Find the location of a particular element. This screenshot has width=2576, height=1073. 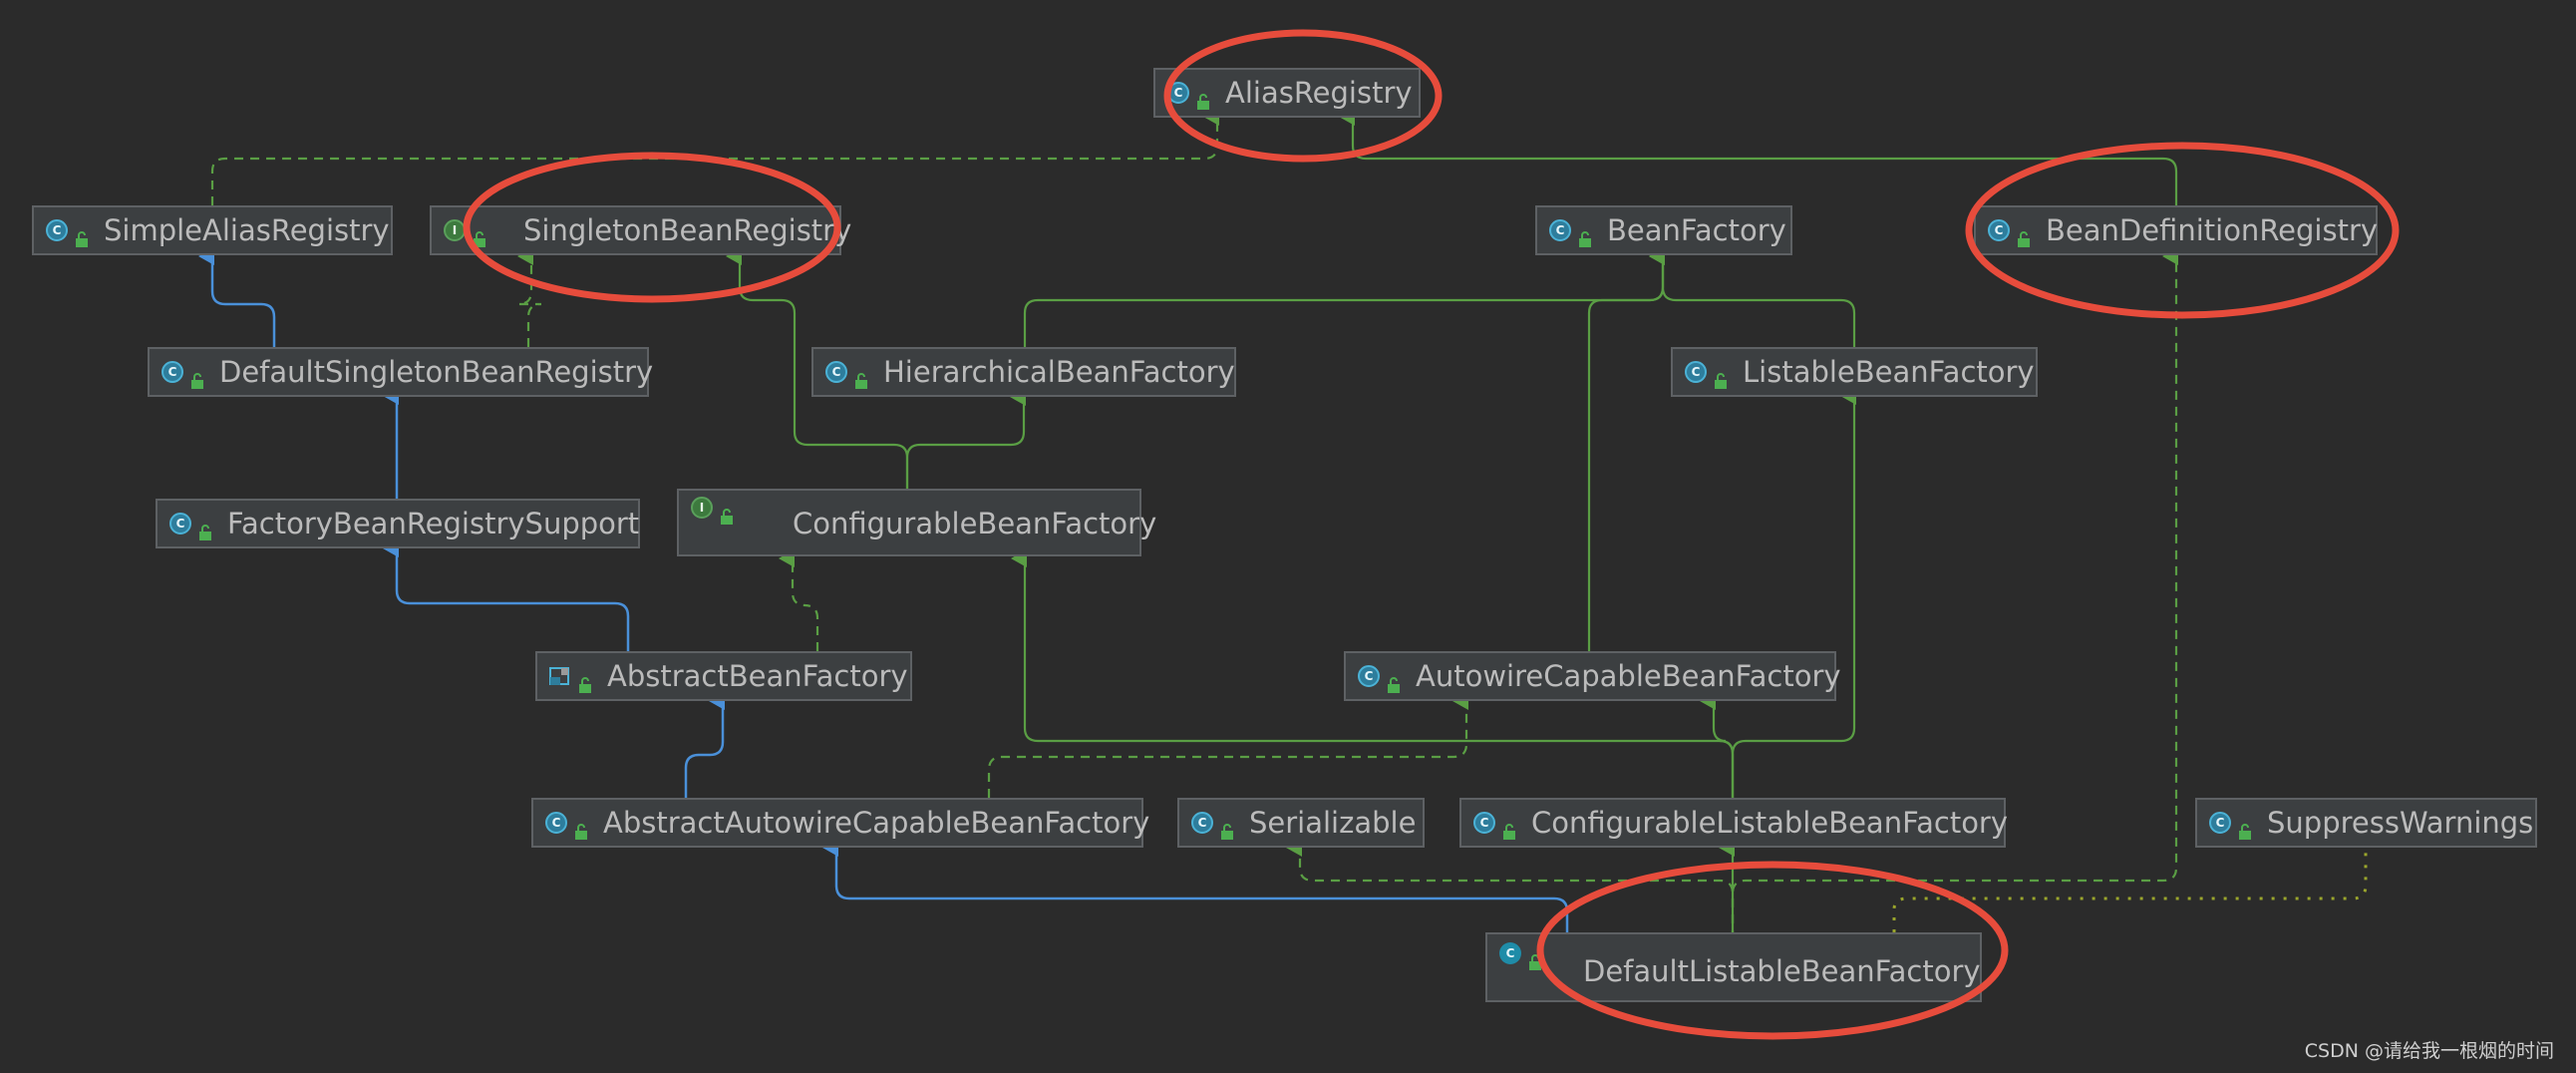

edge-configurablelistable-to-listable is located at coordinates (1793, 592).